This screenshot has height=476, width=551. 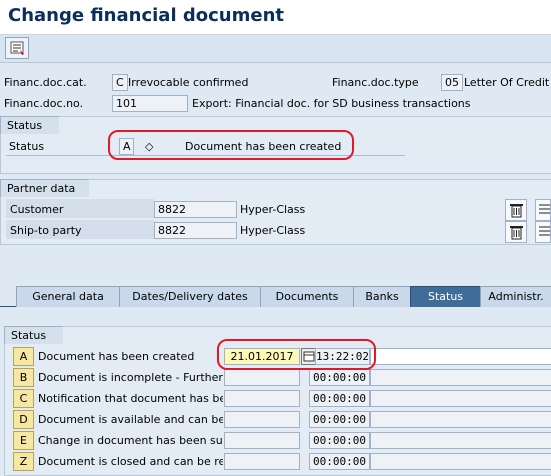 What do you see at coordinates (262, 398) in the screenshot?
I see `status-row-c-date` at bounding box center [262, 398].